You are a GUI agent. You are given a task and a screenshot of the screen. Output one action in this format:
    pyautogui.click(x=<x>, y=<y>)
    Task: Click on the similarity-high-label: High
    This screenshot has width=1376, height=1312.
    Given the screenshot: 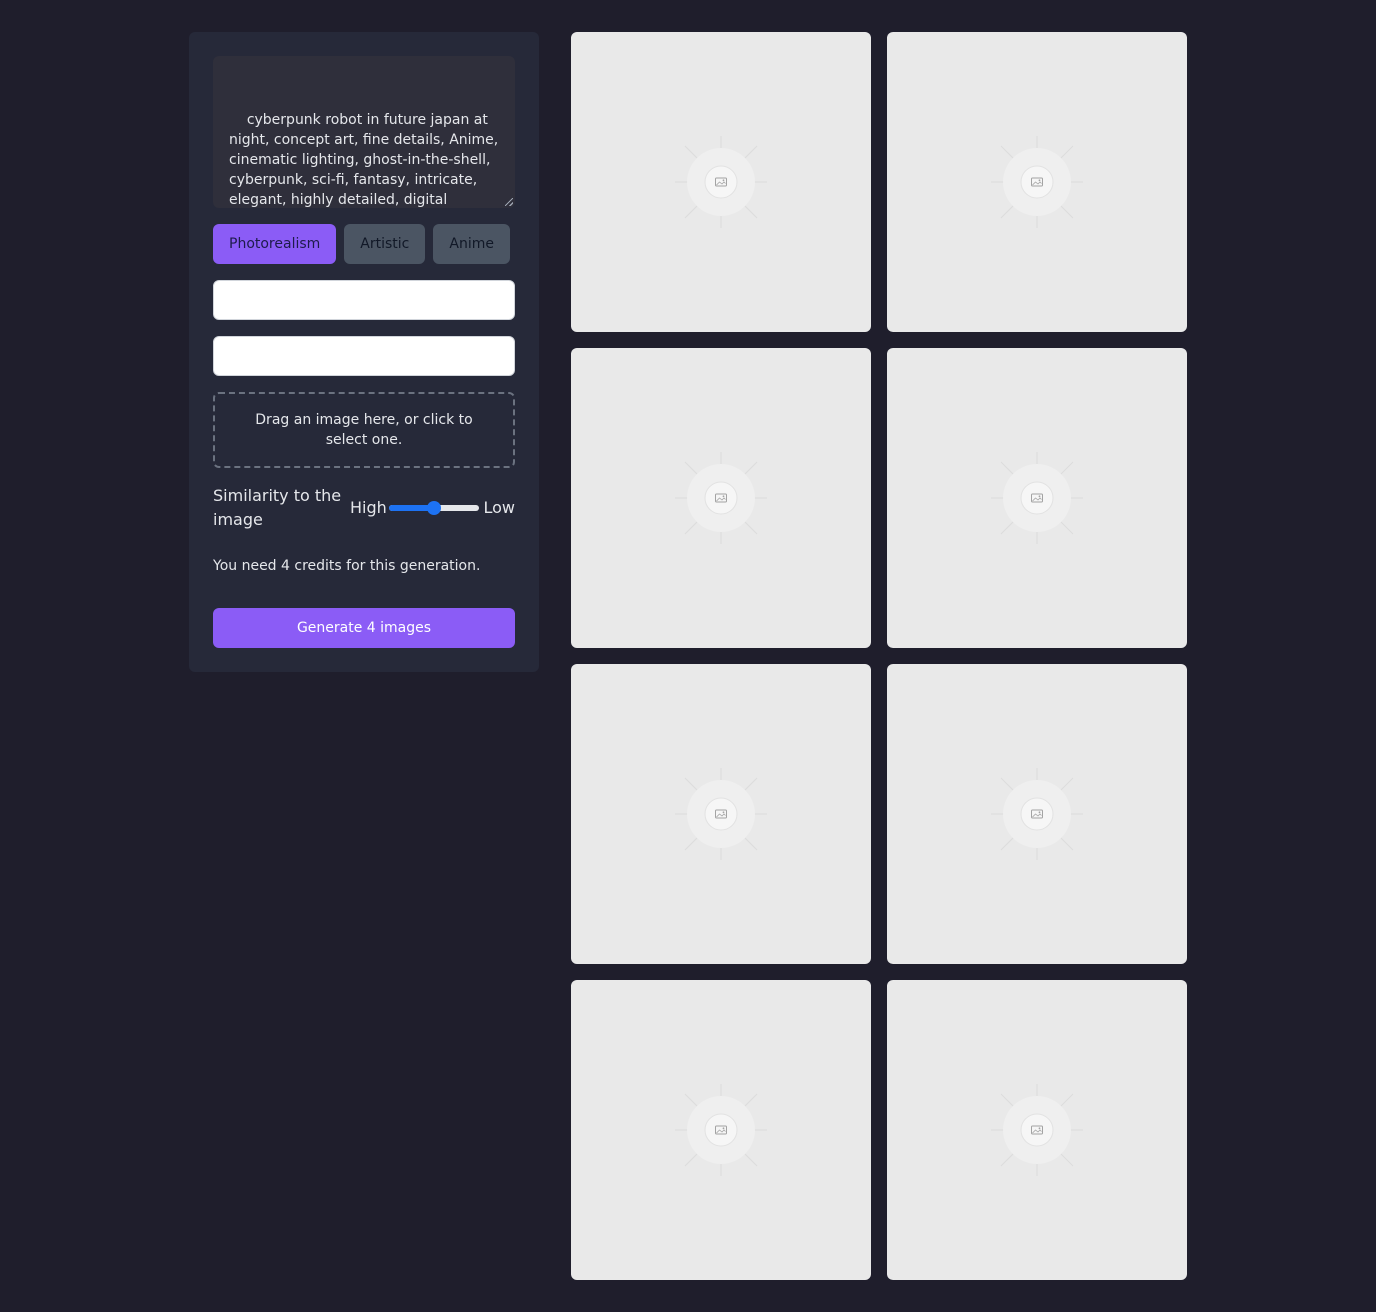 What is the action you would take?
    pyautogui.click(x=368, y=507)
    